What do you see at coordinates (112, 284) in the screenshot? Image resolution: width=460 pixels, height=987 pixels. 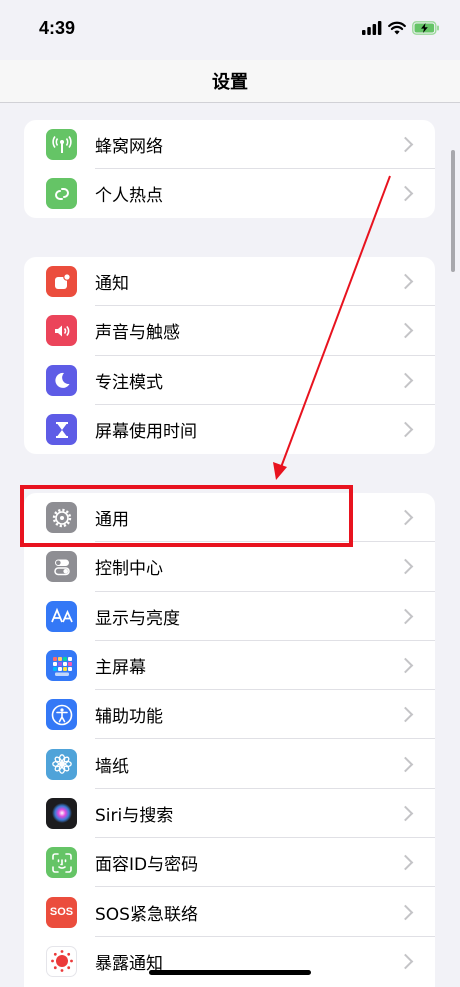 I see `settings-row-label: 通知` at bounding box center [112, 284].